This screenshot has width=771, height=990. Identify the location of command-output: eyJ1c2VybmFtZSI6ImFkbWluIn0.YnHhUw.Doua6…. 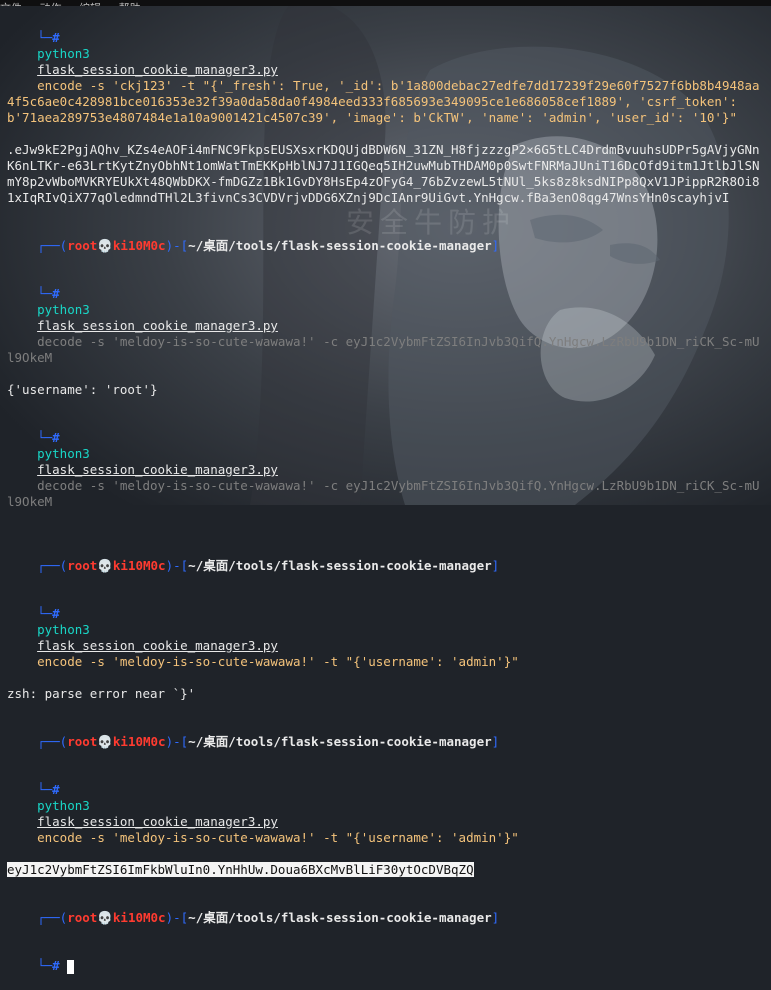
(385, 870).